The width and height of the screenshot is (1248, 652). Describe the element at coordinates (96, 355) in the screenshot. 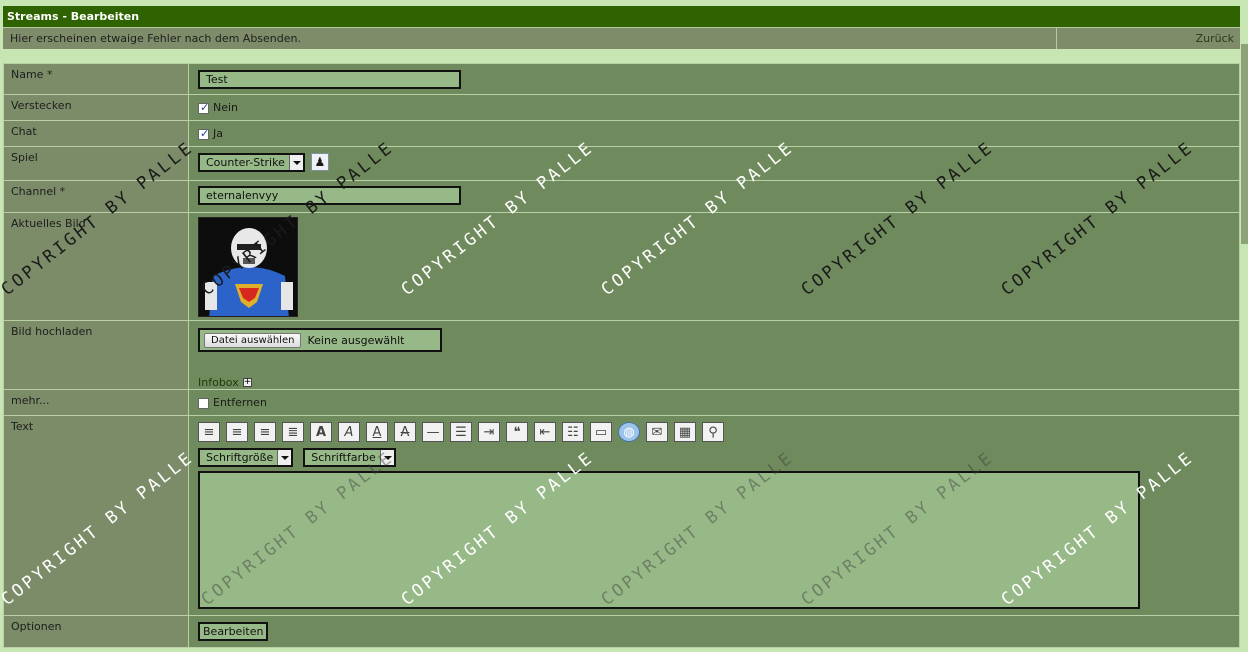

I see `upload-label: Bild hochladen` at that location.